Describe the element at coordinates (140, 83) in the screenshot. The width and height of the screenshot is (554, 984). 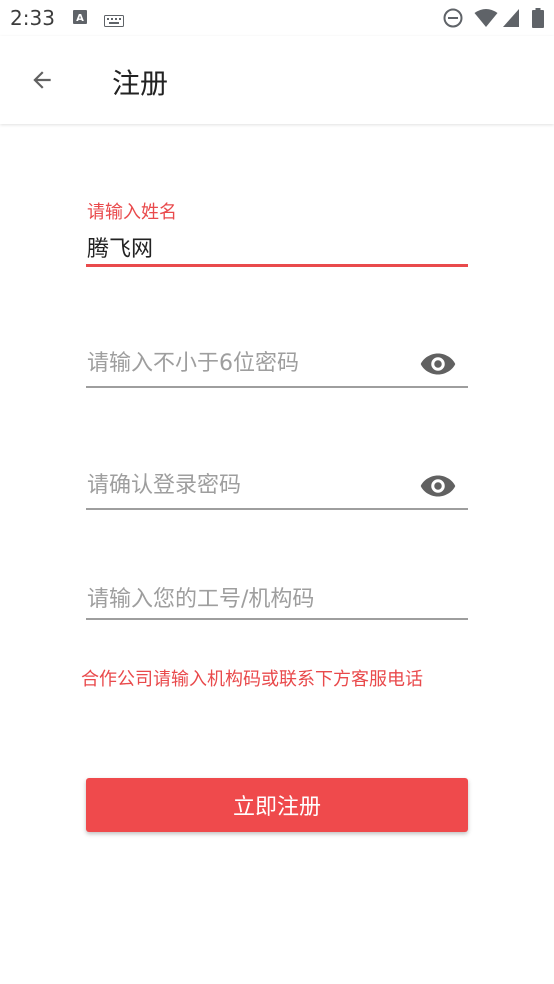
I see `page-title: 注册` at that location.